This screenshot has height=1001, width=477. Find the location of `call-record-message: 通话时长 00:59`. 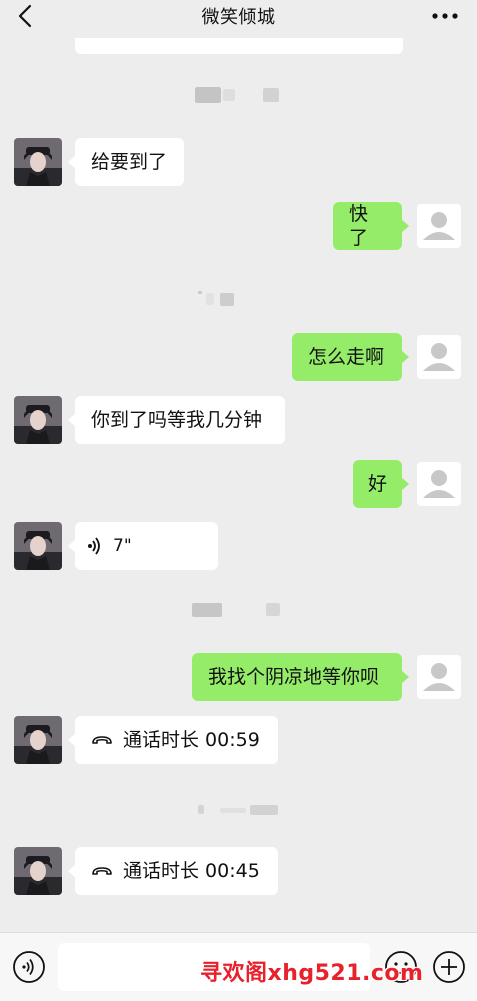

call-record-message: 通话时长 00:59 is located at coordinates (173, 740).